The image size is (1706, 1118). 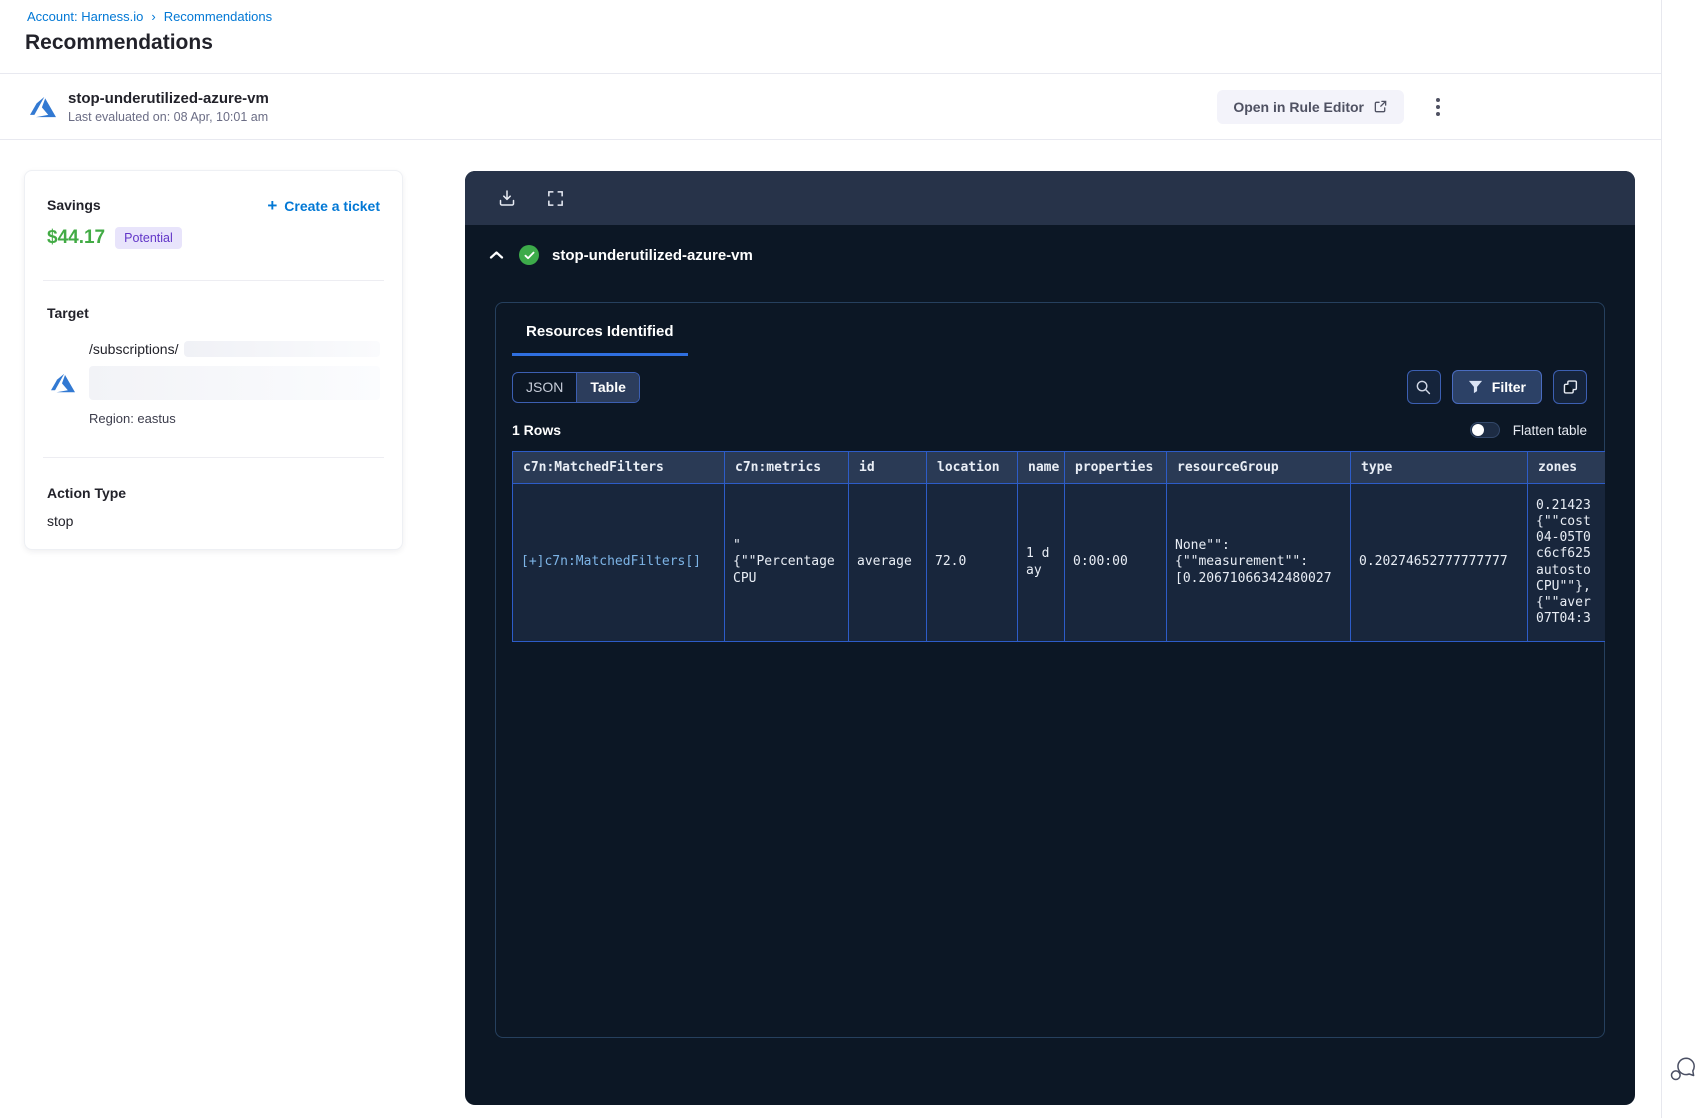 I want to click on create-ticket-button: + Create a ticket, so click(x=323, y=205).